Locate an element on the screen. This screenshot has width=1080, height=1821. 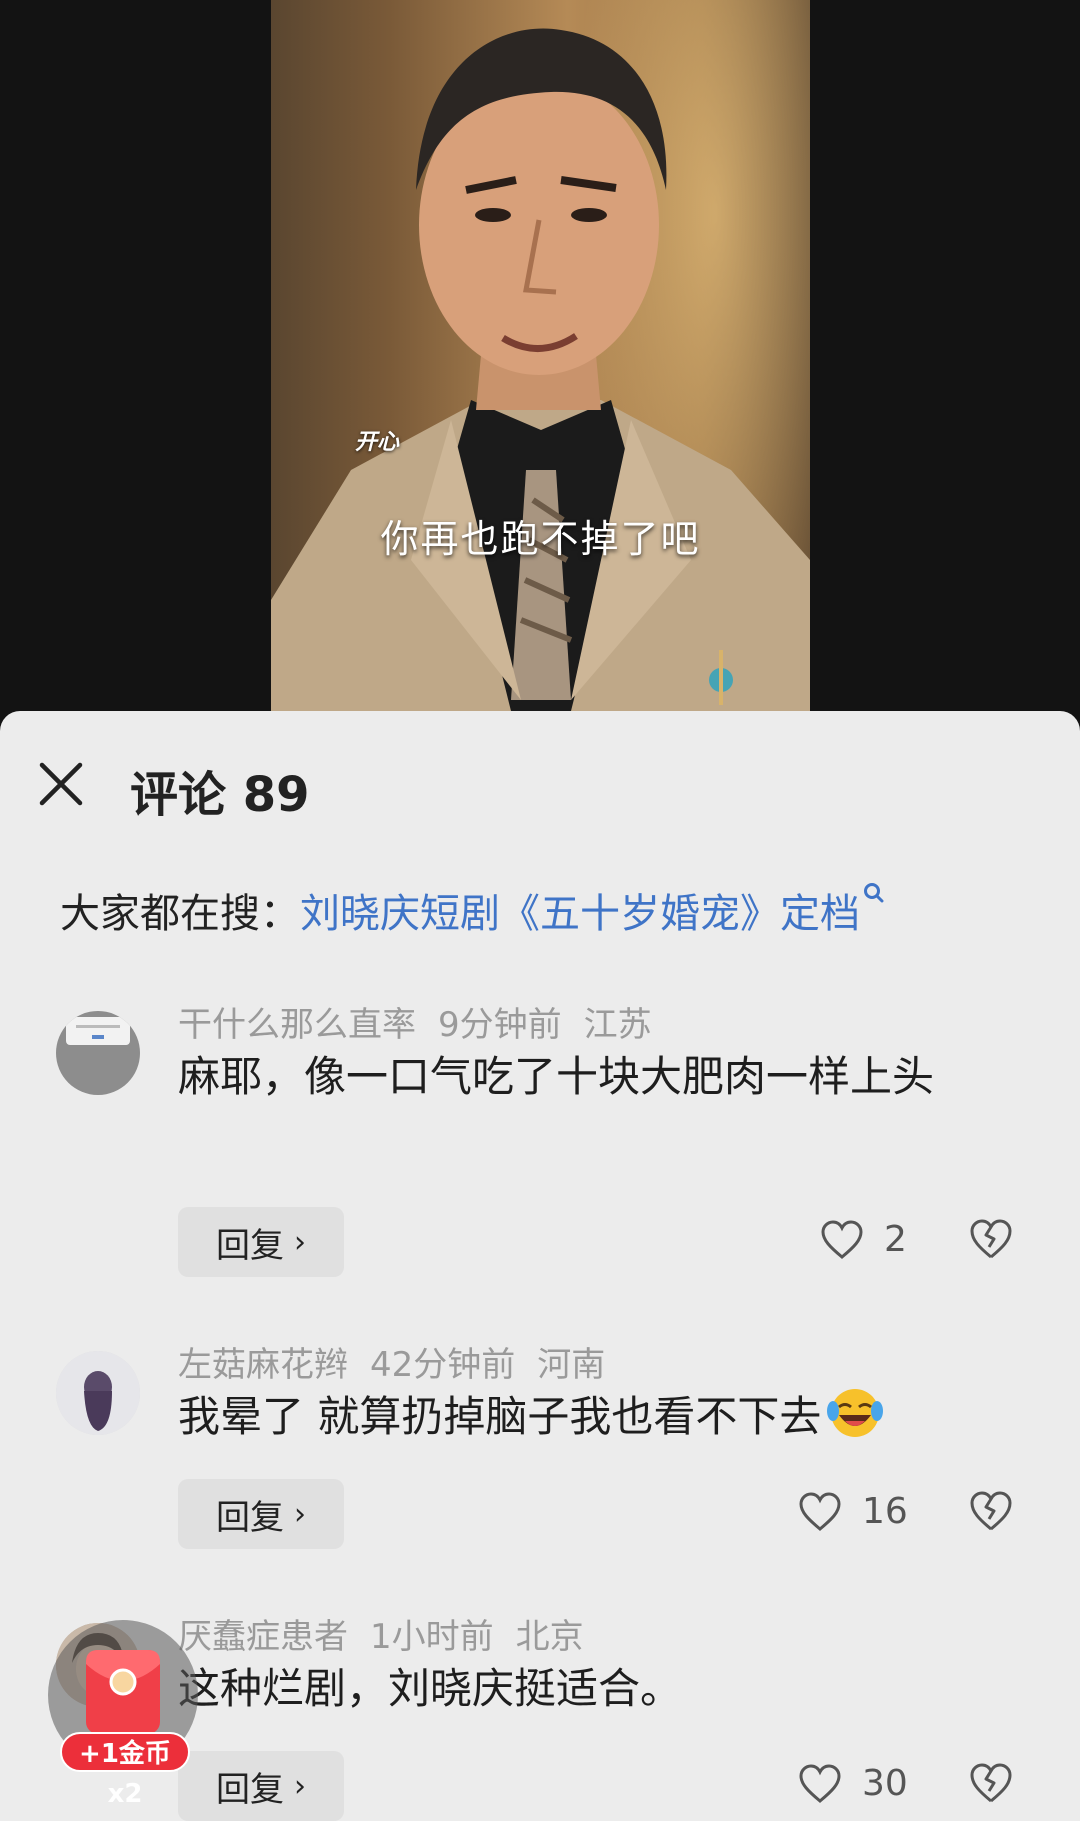
comment-text-content: 我晕了 就算扔掉脑子我也看不下去 is located at coordinates (500, 1416).